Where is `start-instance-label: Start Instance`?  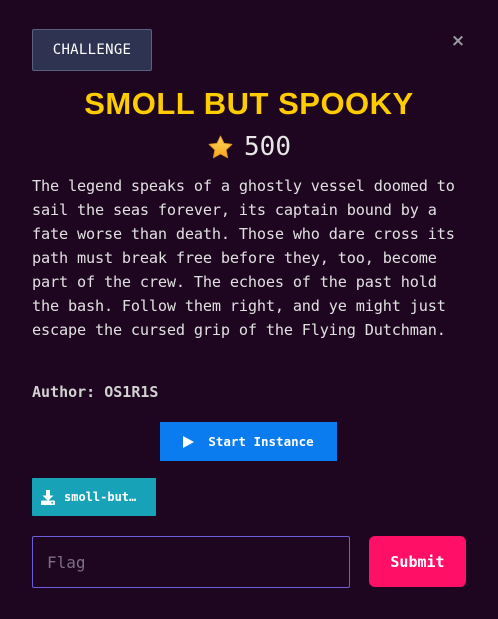
start-instance-label: Start Instance is located at coordinates (261, 441).